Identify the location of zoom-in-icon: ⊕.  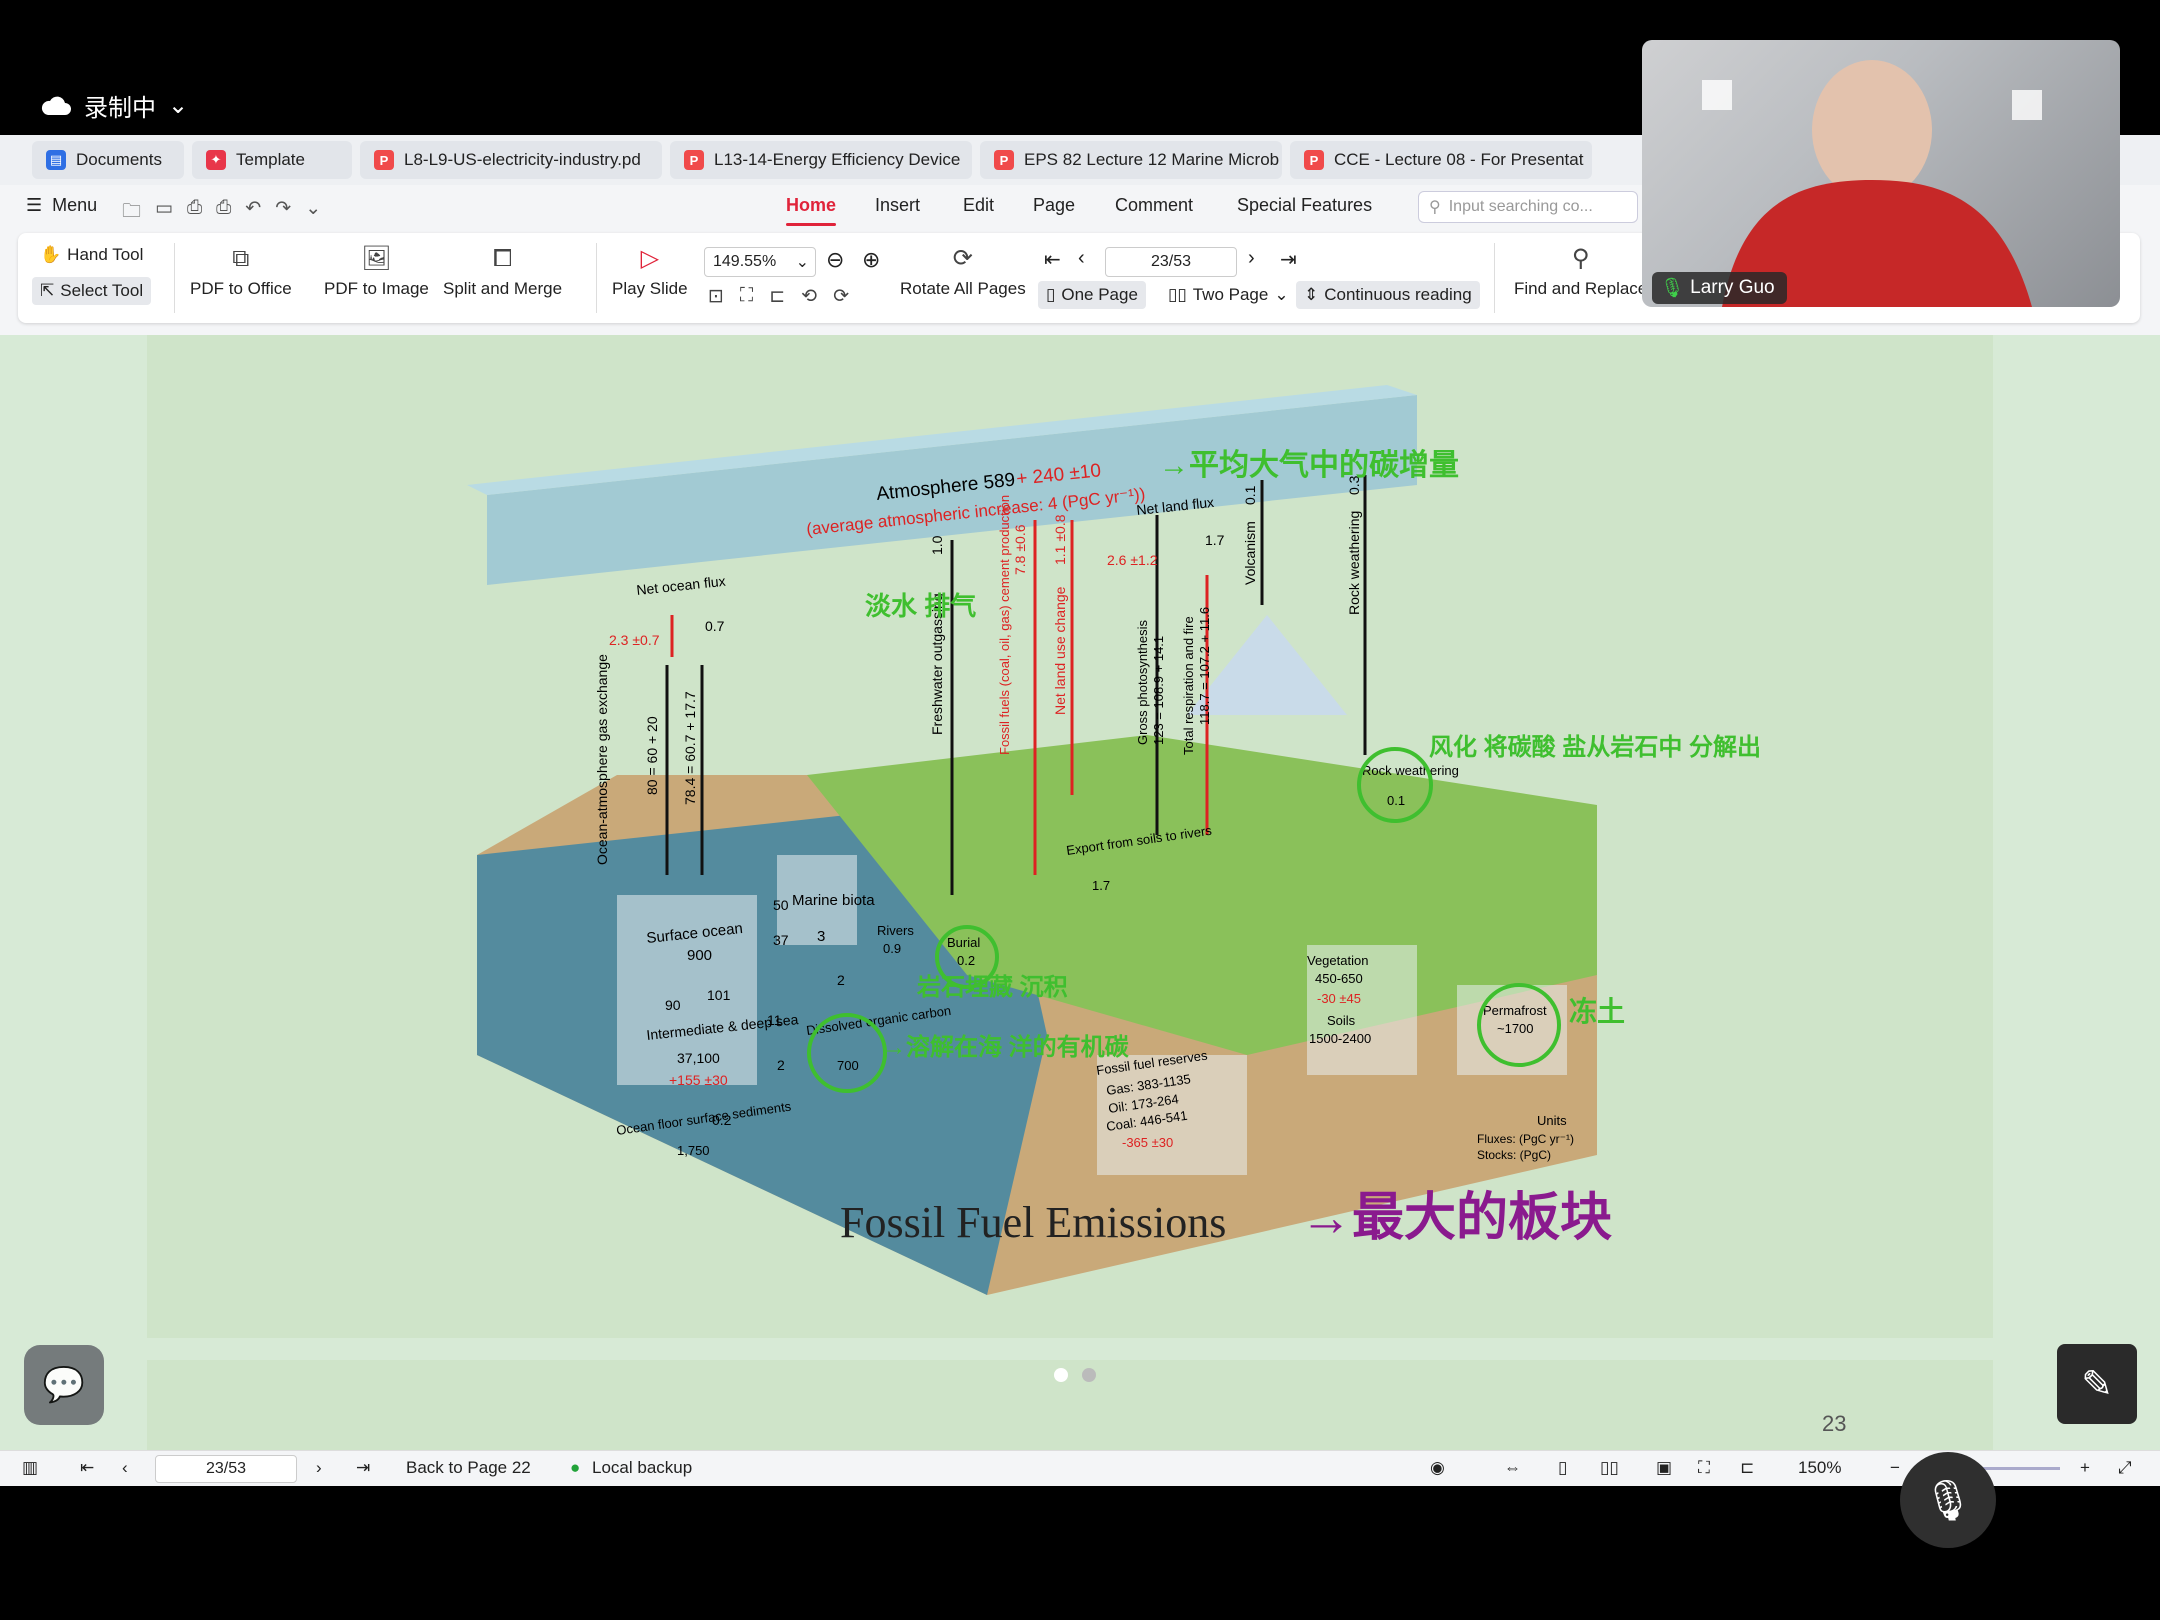
(871, 260).